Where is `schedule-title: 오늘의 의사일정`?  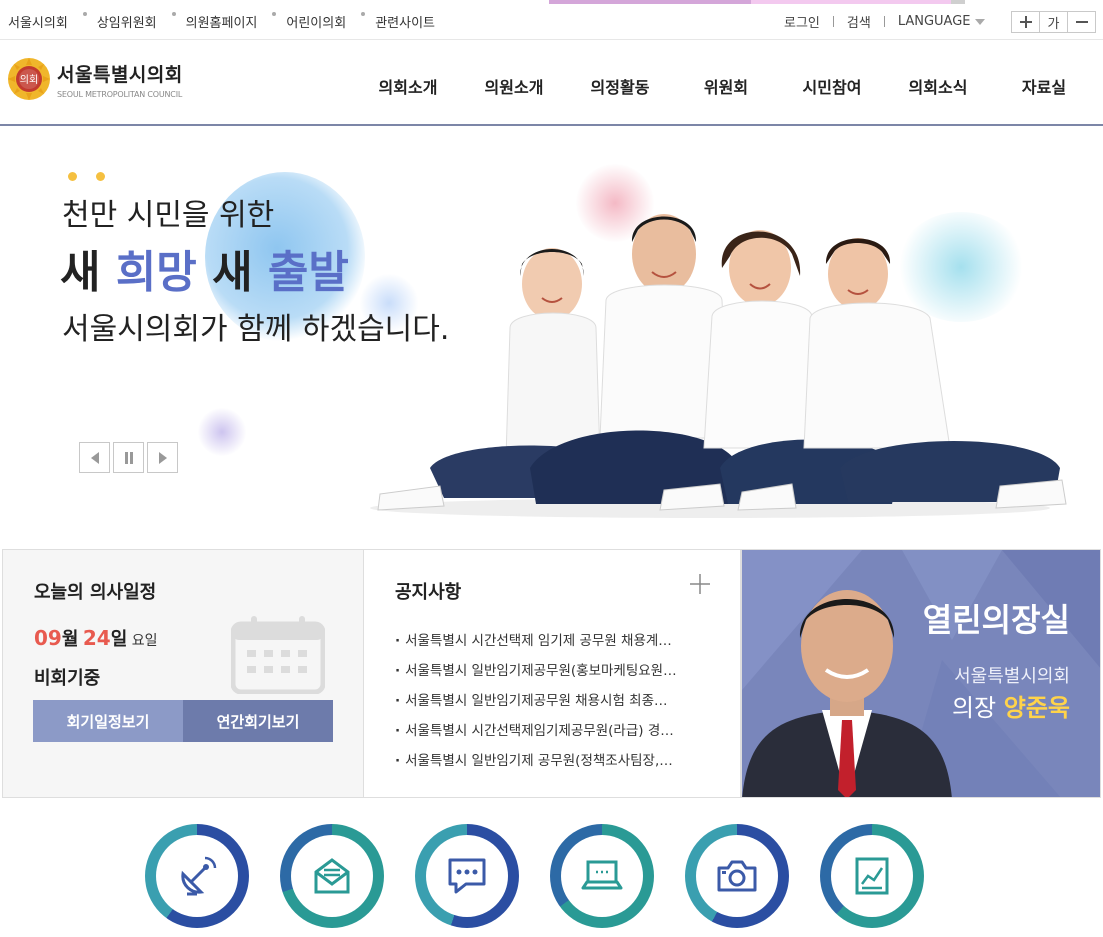
schedule-title: 오늘의 의사일정 is located at coordinates (95, 592).